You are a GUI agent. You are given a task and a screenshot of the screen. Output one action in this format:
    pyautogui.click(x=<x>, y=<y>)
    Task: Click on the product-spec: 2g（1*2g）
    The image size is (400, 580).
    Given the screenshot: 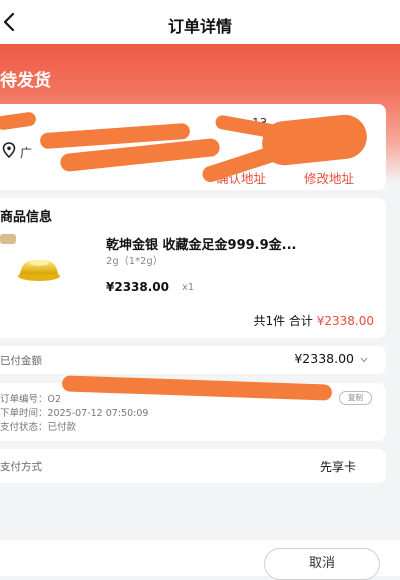 What is the action you would take?
    pyautogui.click(x=134, y=261)
    